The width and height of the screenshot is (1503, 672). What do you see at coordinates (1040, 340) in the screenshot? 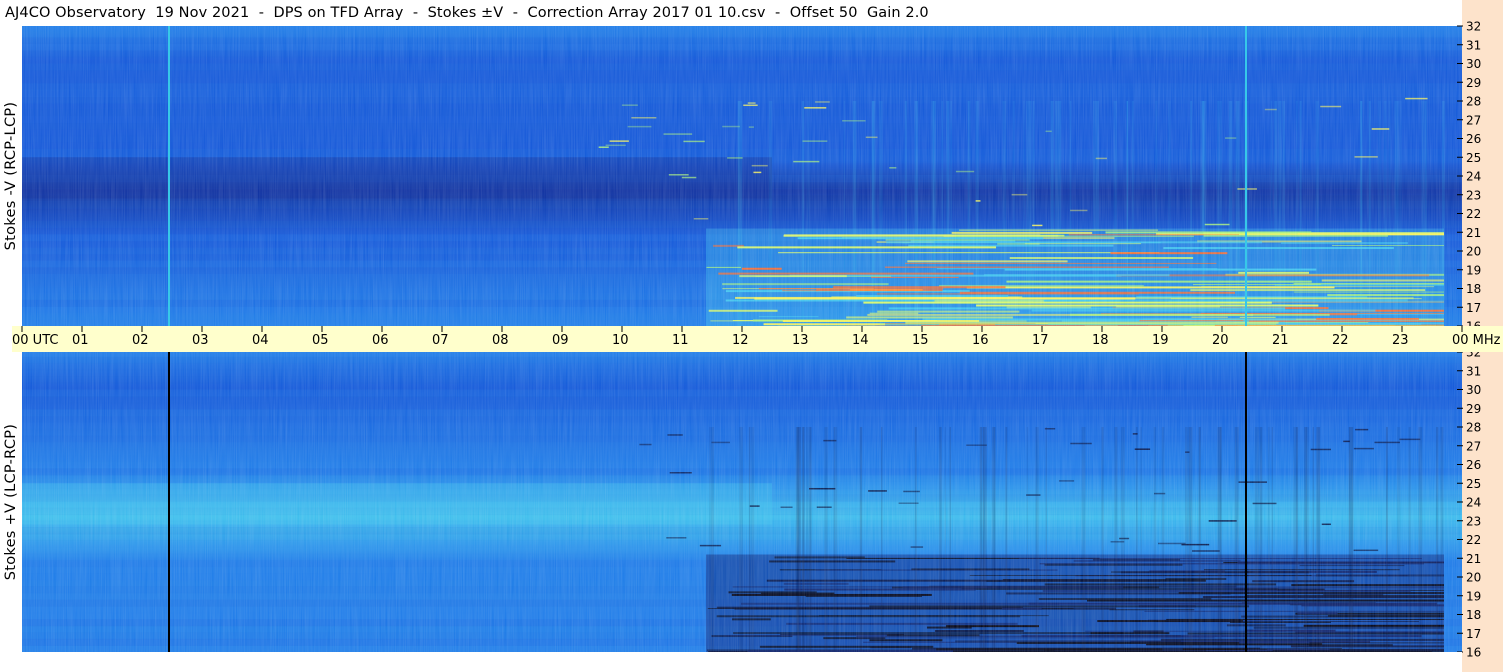
I see `time-tick-label: 17` at bounding box center [1040, 340].